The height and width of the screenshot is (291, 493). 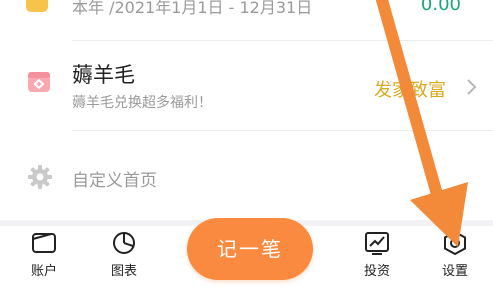 I want to click on wool-link: 发家致富, so click(x=410, y=89).